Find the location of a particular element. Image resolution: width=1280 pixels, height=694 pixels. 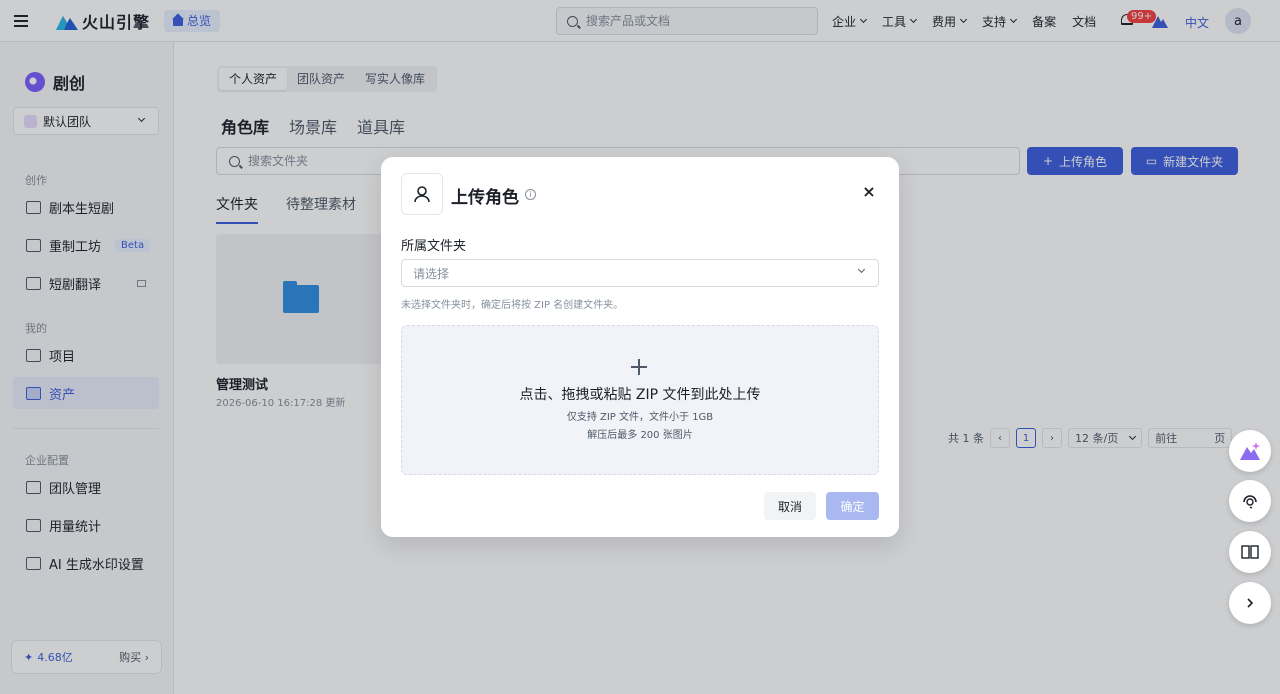

book-icon is located at coordinates (1250, 552).